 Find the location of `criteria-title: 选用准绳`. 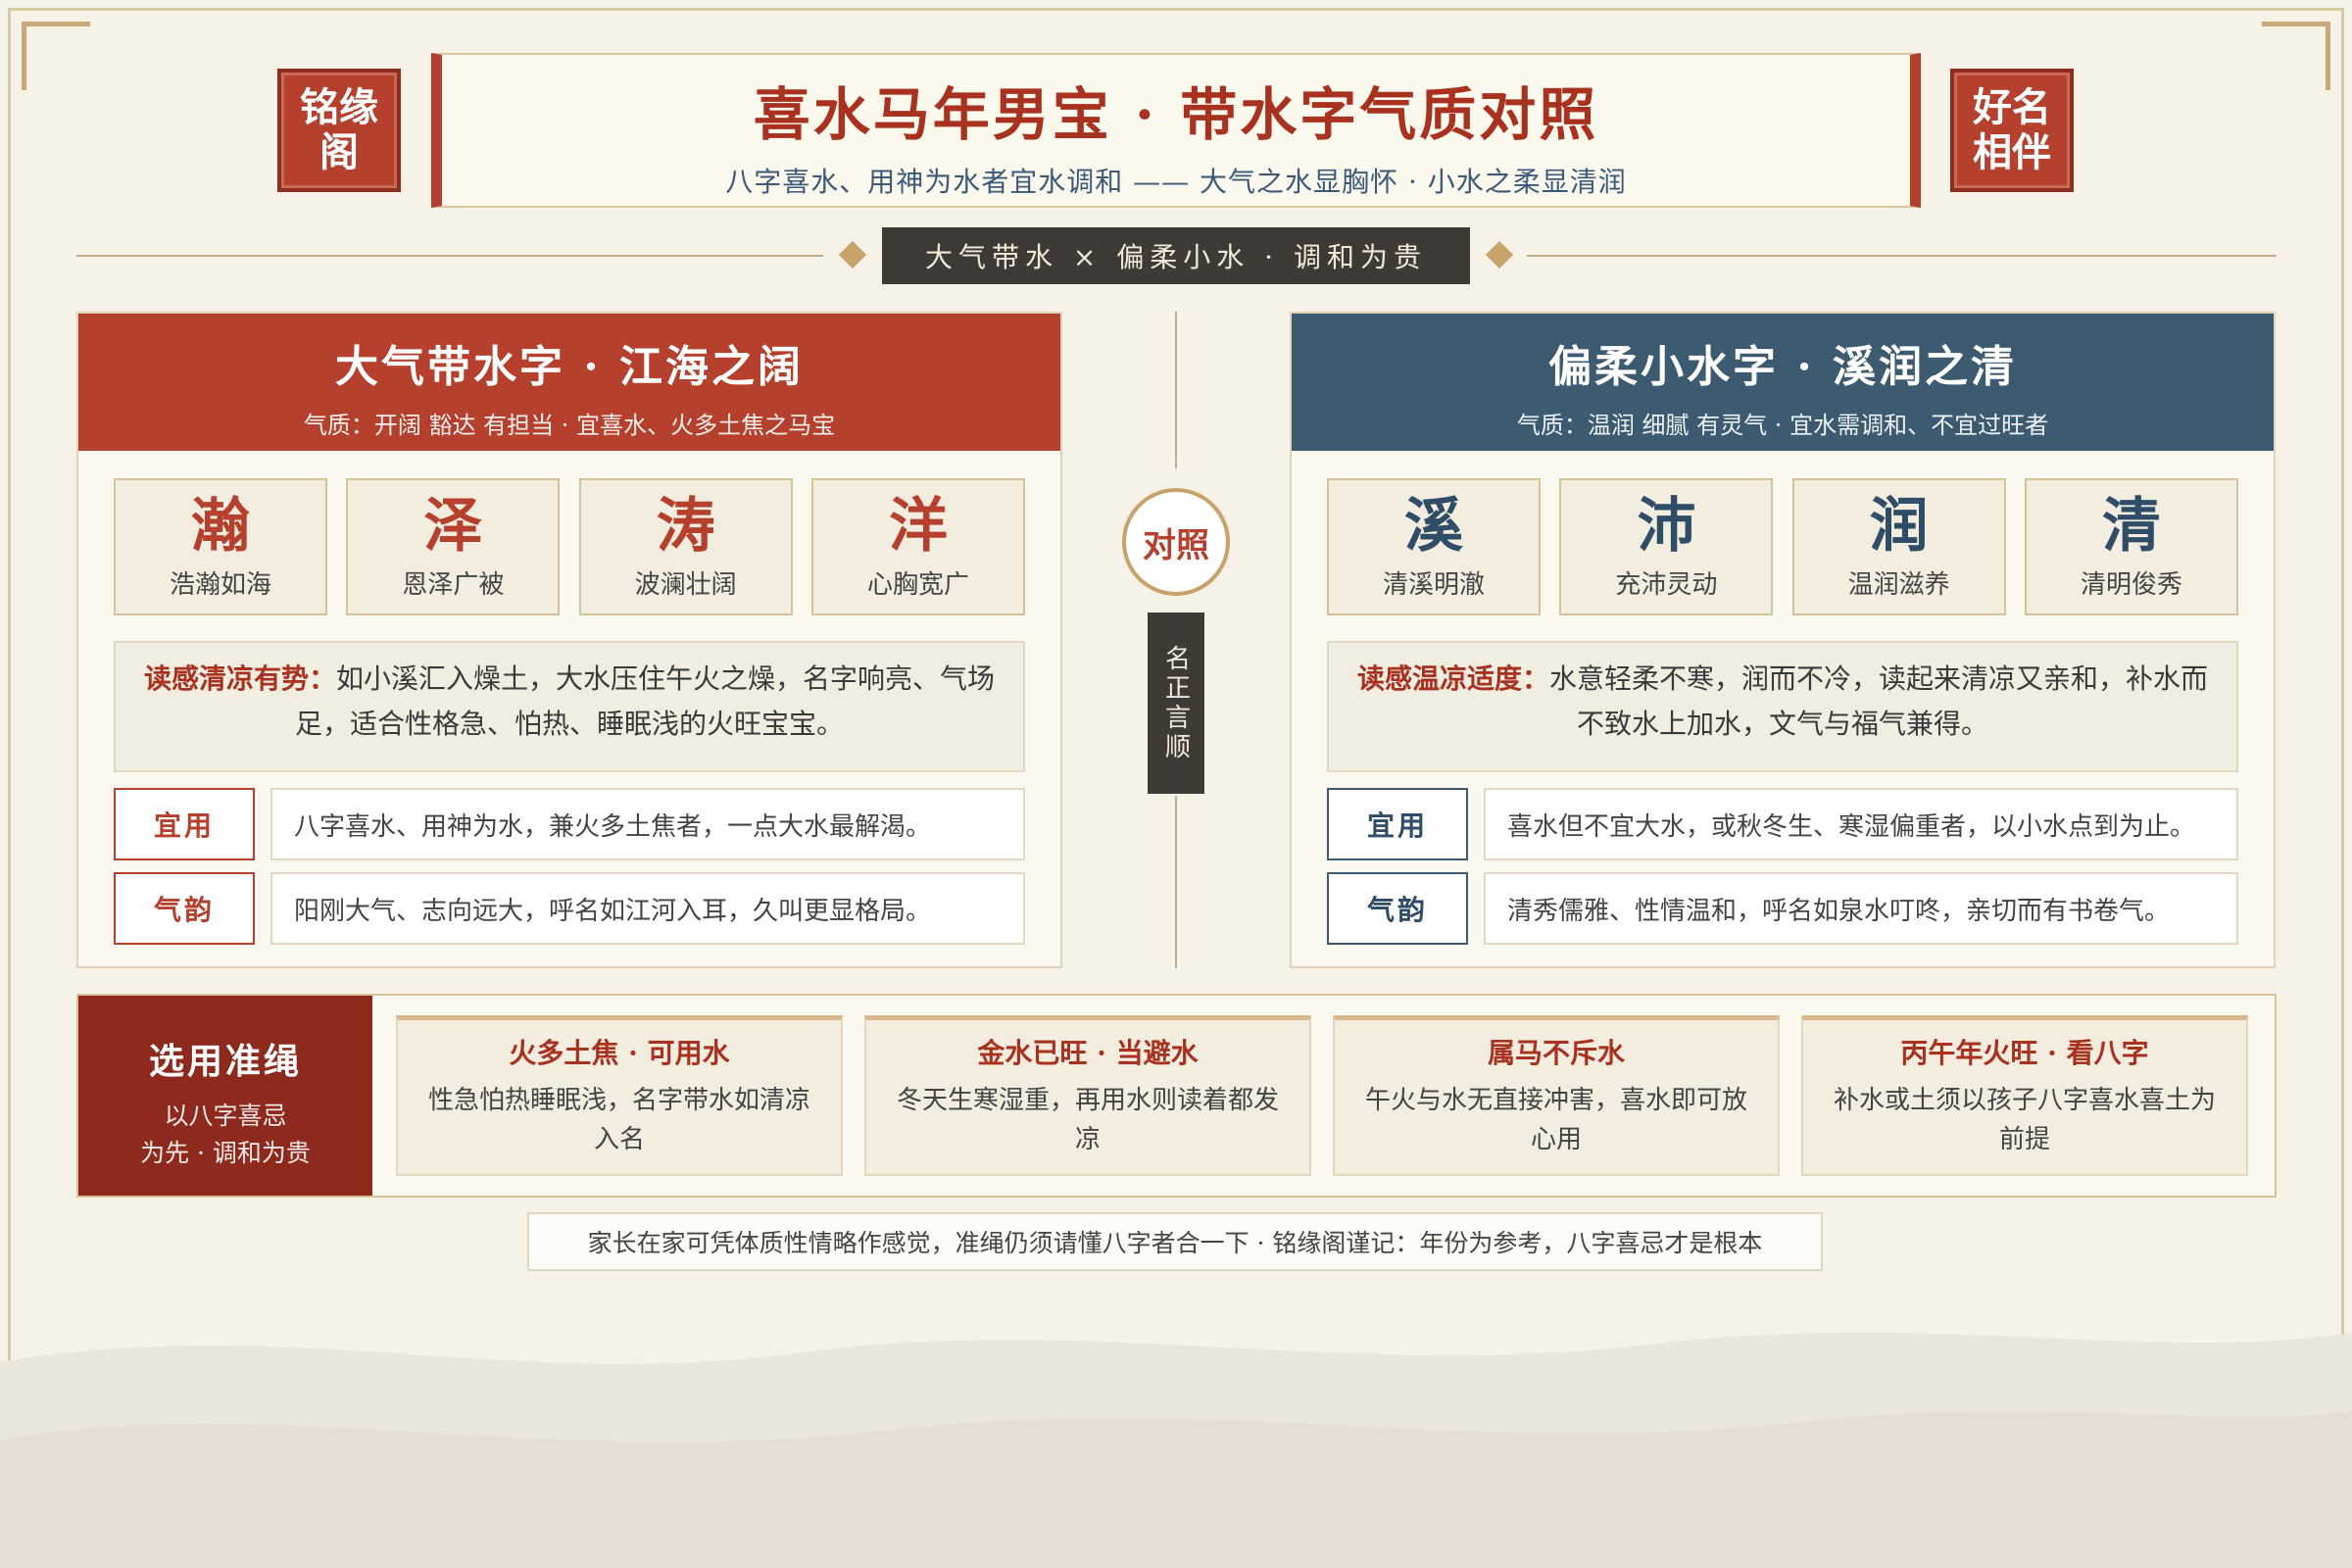

criteria-title: 选用准绳 is located at coordinates (225, 1061).